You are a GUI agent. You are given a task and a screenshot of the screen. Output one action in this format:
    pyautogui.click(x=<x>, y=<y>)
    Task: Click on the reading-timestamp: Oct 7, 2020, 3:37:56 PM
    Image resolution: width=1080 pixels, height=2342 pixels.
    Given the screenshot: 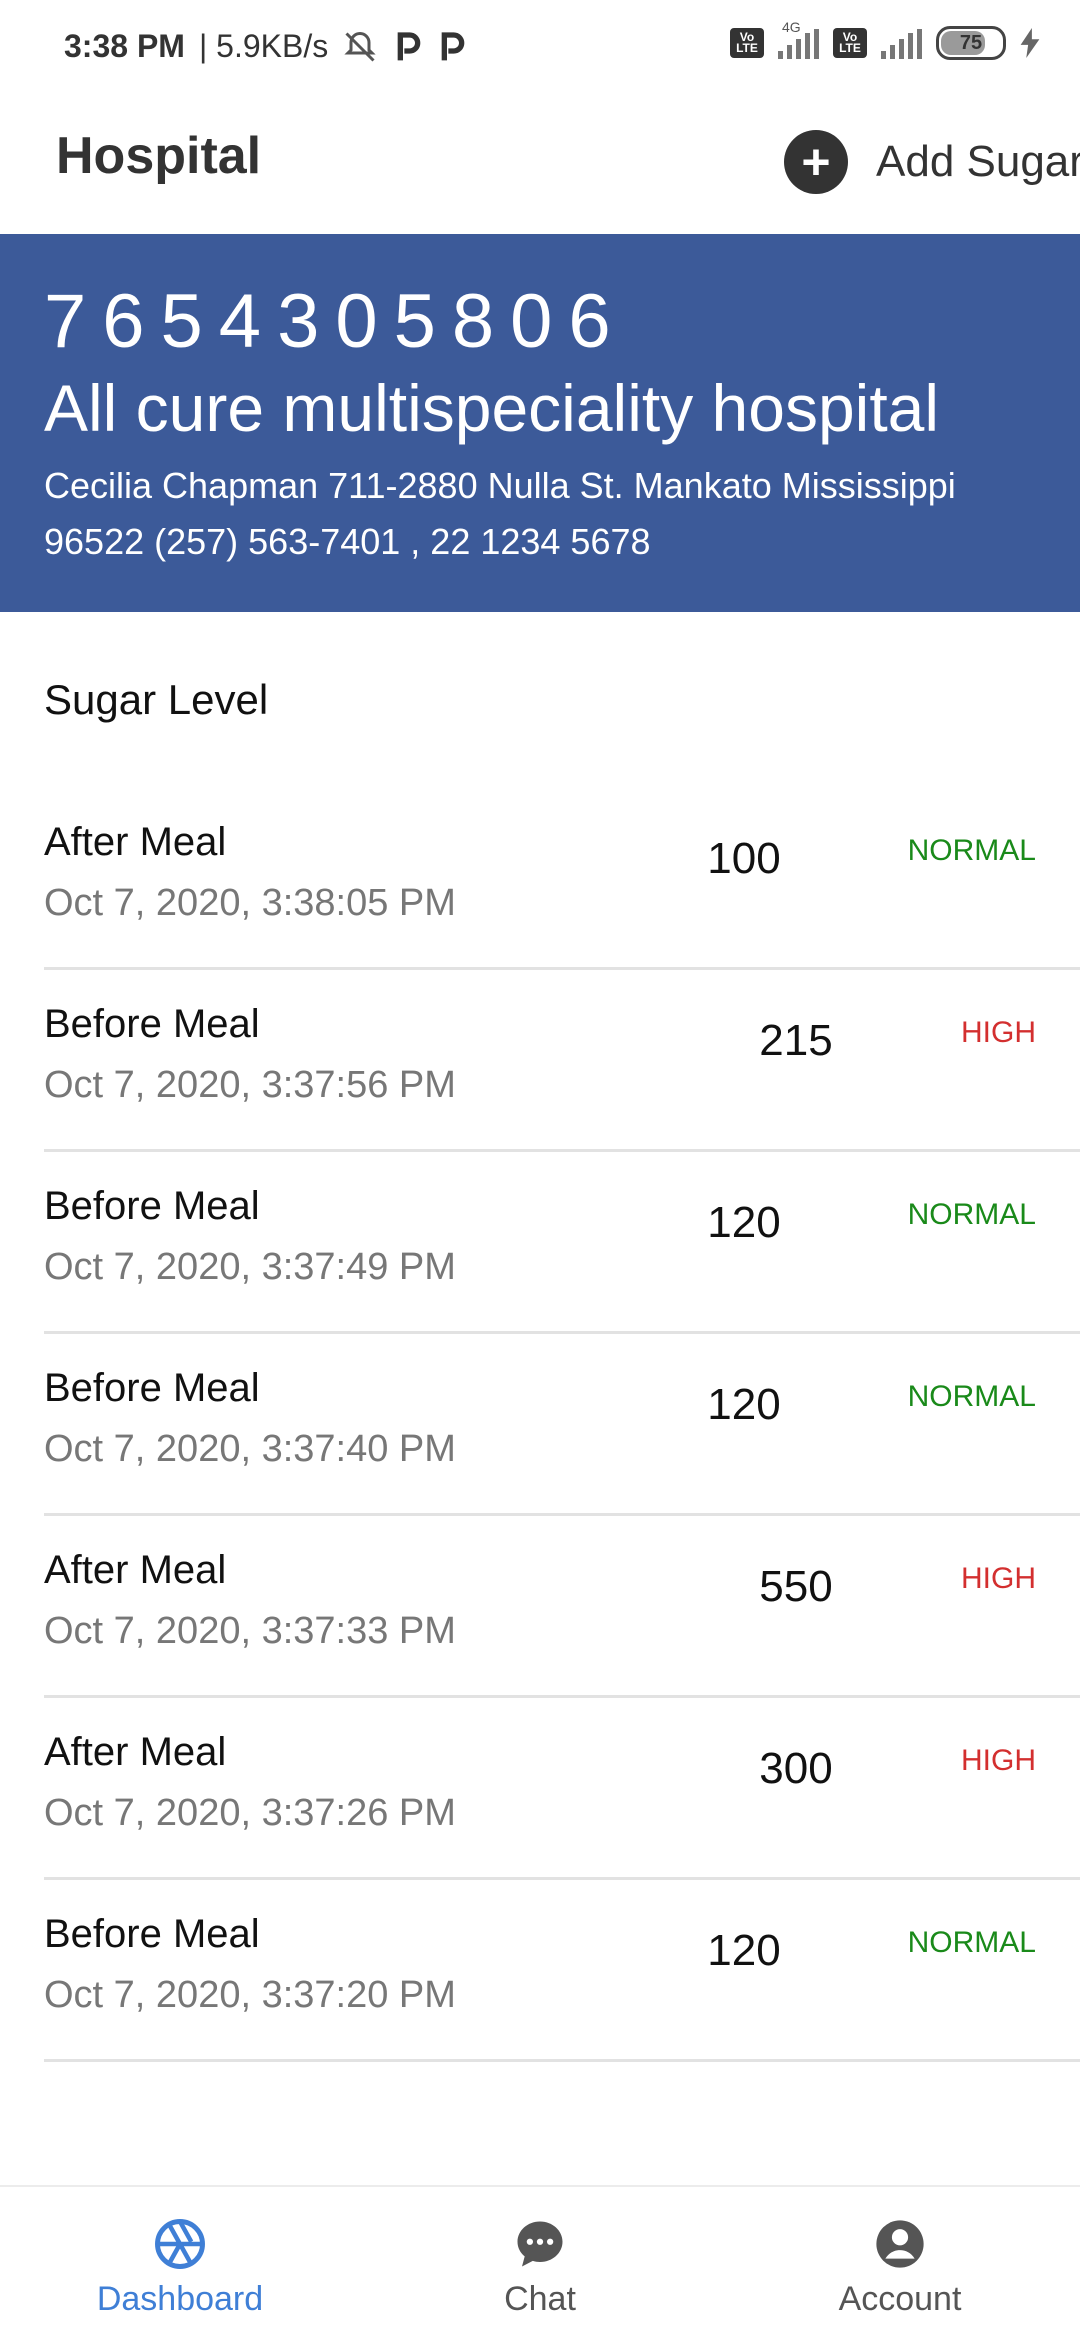 What is the action you would take?
    pyautogui.click(x=250, y=1085)
    